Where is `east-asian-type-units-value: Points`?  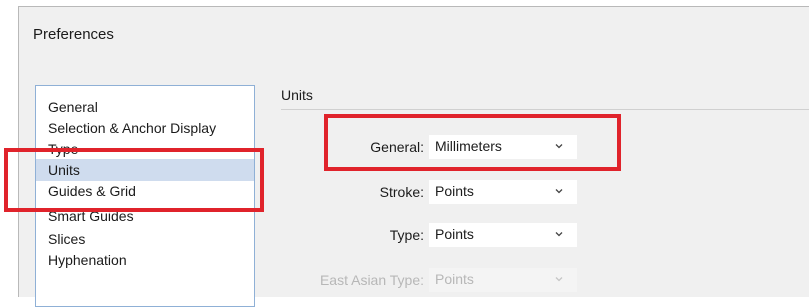
east-asian-type-units-value: Points is located at coordinates (454, 279).